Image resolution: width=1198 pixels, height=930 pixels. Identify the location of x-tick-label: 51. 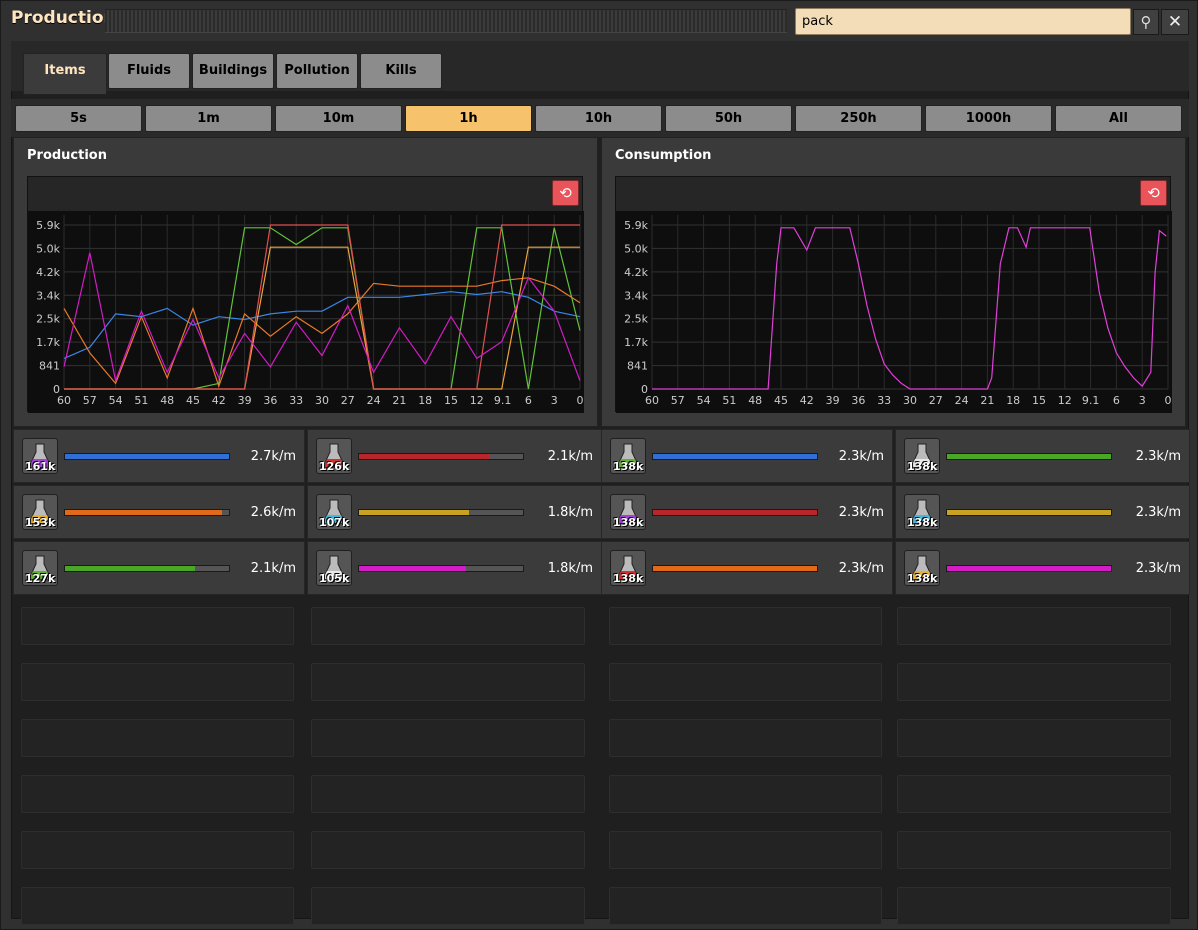
(729, 400).